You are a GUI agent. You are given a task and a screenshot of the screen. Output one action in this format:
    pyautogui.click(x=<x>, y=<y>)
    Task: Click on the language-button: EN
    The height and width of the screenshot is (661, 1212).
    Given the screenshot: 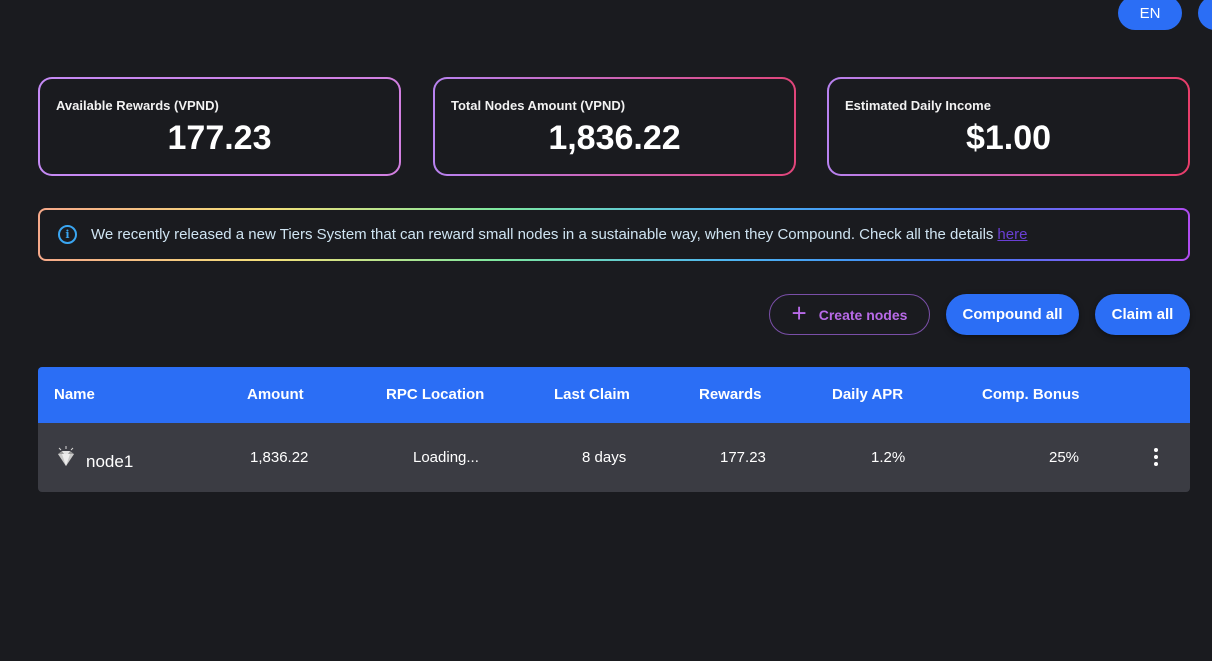 What is the action you would take?
    pyautogui.click(x=1150, y=15)
    